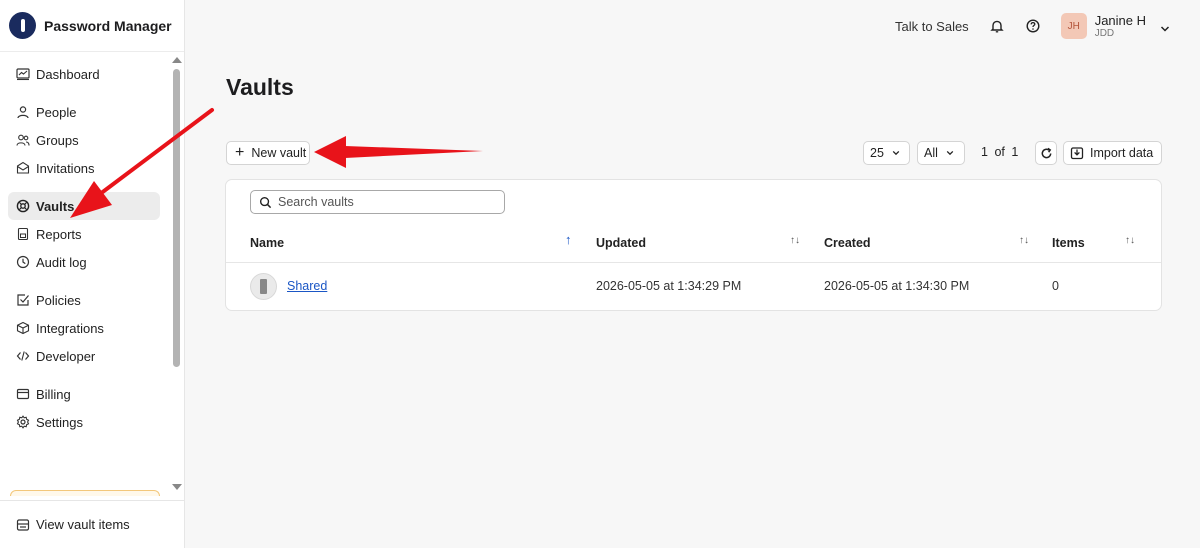 The width and height of the screenshot is (1200, 548). Describe the element at coordinates (1068, 243) in the screenshot. I see `column-header-items: Items` at that location.